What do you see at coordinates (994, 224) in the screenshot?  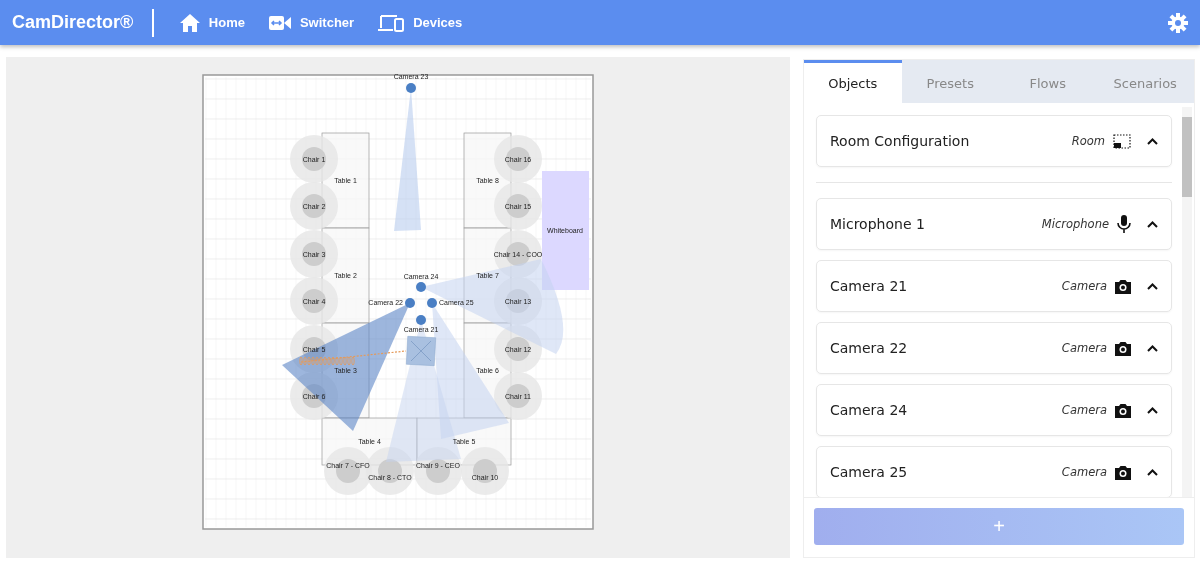 I see `object-card: Microphone 1 Microphone` at bounding box center [994, 224].